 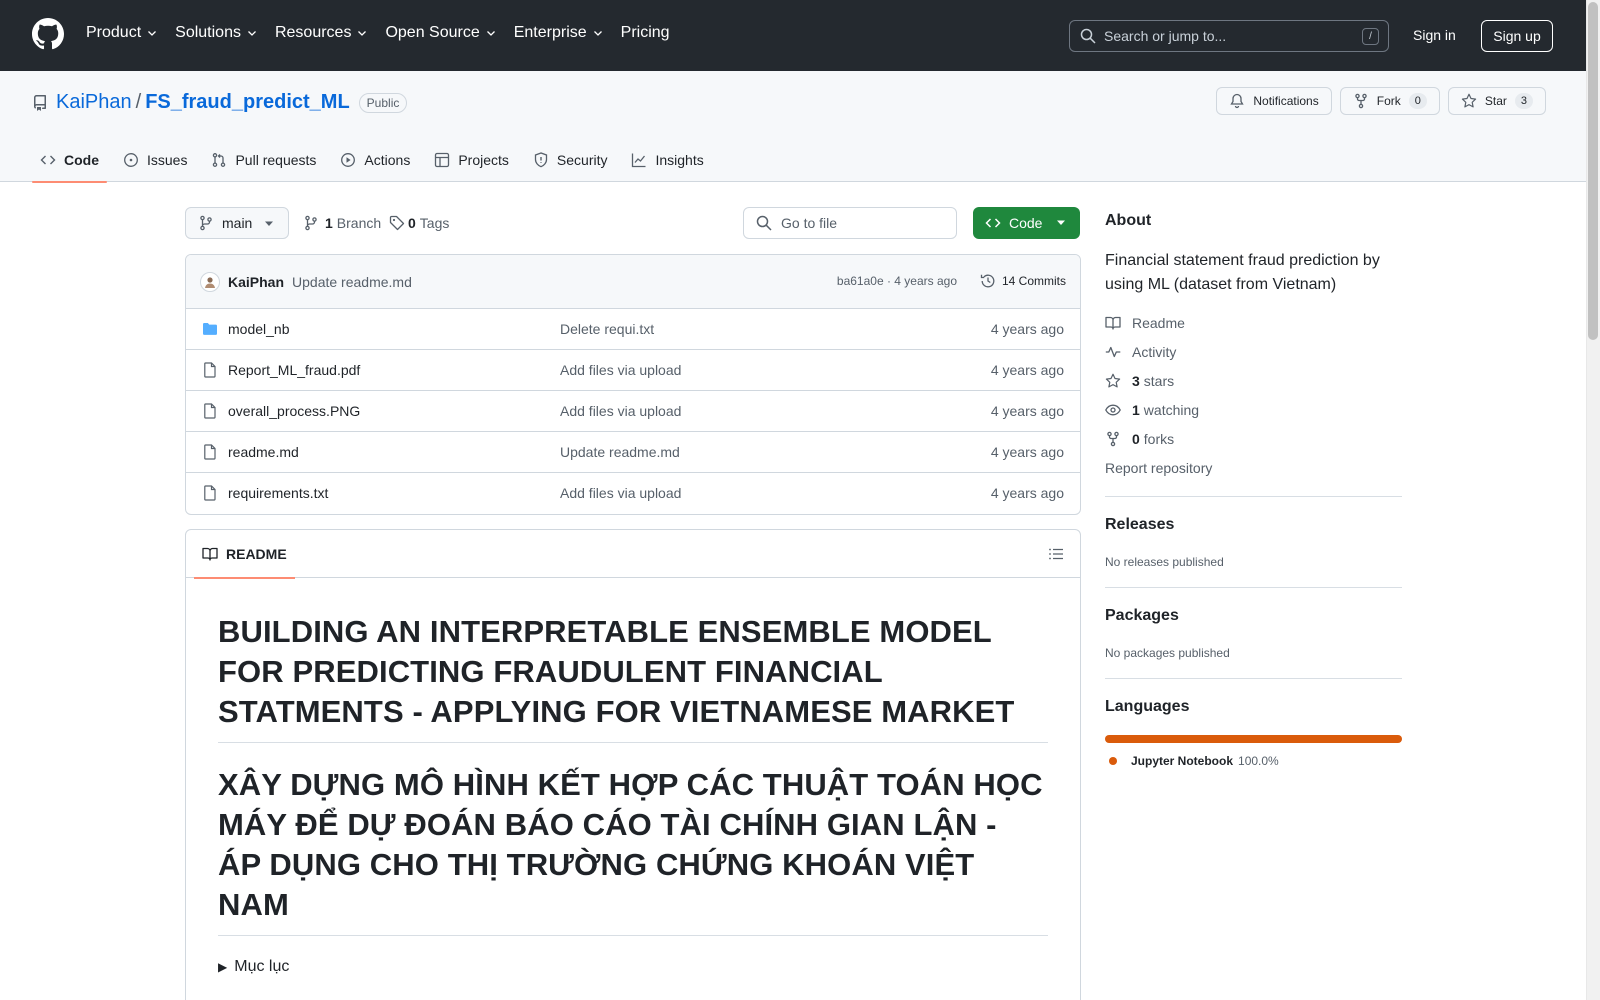 What do you see at coordinates (152, 33) in the screenshot?
I see `chevron-down-icon` at bounding box center [152, 33].